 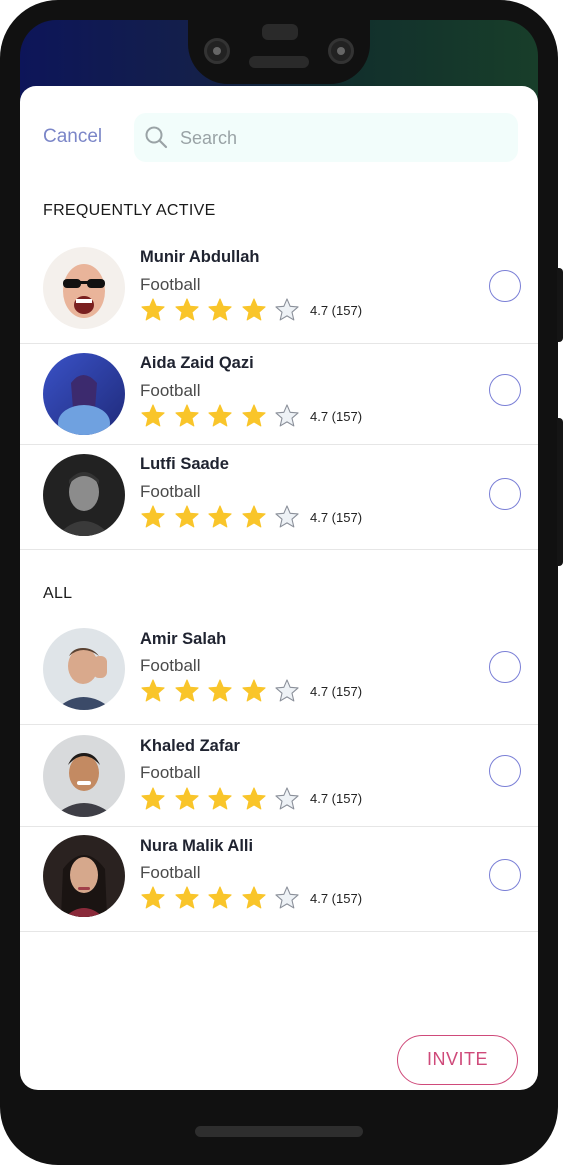 I want to click on list-item: Aida Zaid Qazi Football 4.7 (157), so click(x=279, y=394).